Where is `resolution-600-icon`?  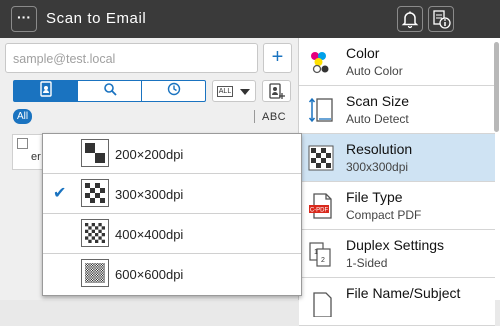
resolution-600-icon is located at coordinates (95, 273).